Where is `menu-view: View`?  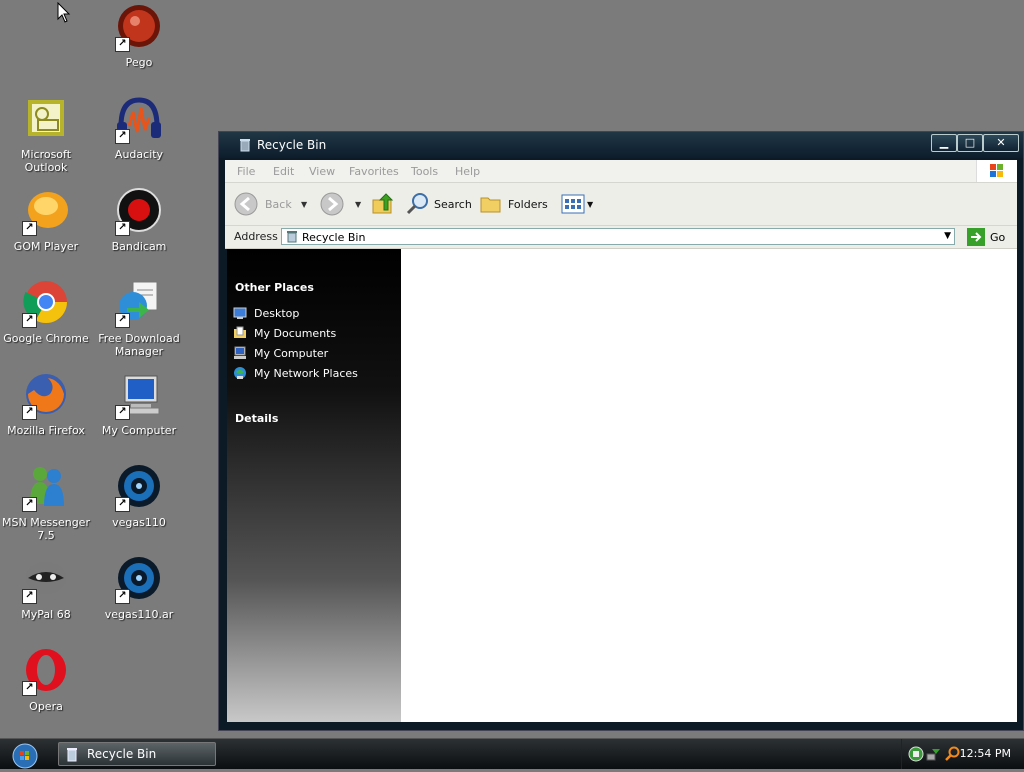
menu-view: View is located at coordinates (322, 171).